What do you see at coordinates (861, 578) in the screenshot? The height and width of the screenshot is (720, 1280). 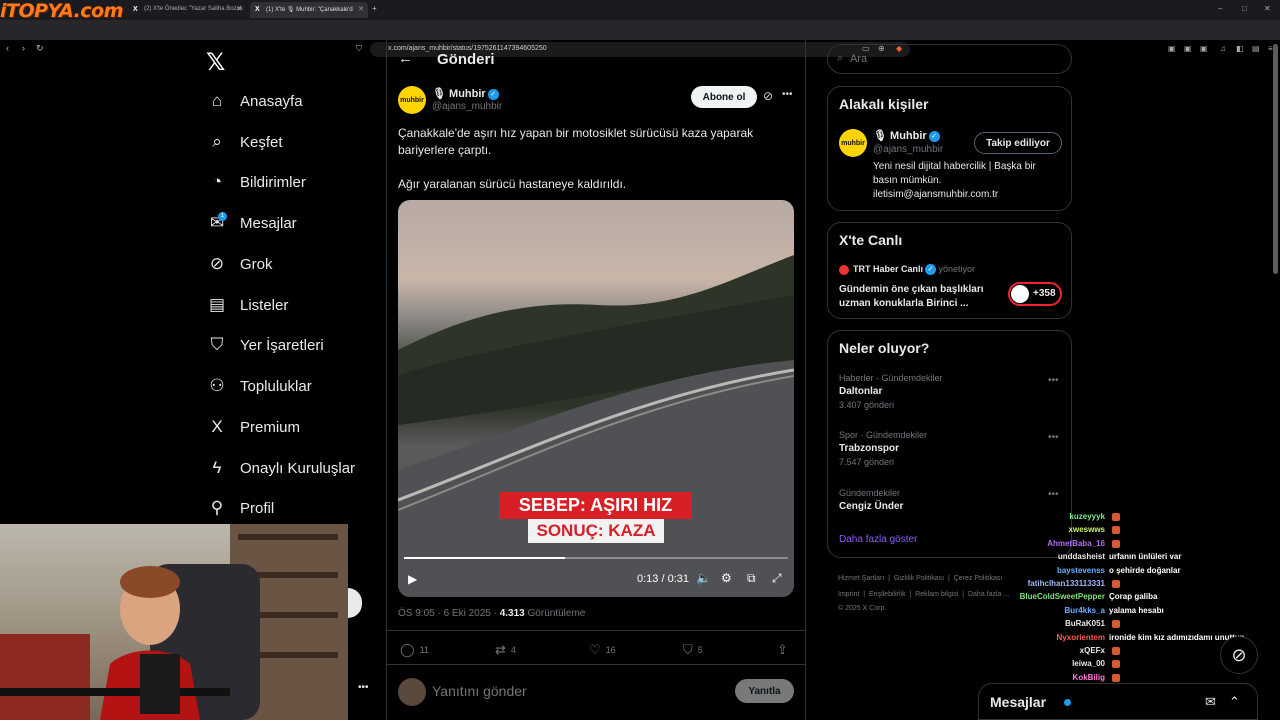 I see `footer-link: Hizmet Şartları` at bounding box center [861, 578].